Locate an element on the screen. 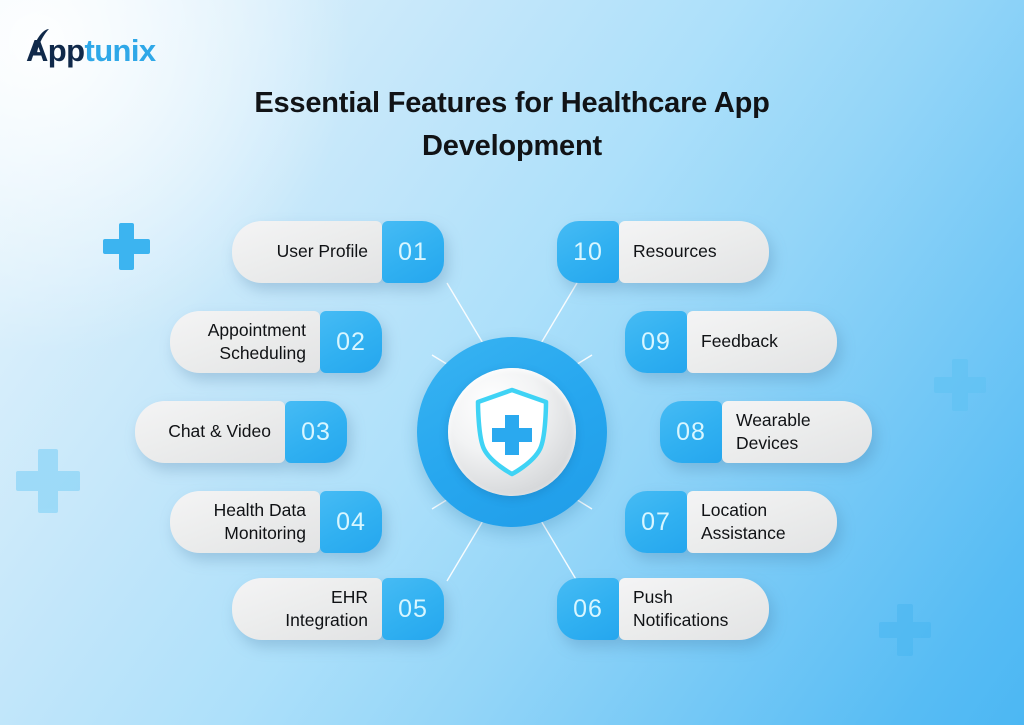 The height and width of the screenshot is (725, 1024). feature-card-03: Chat & Video 03 is located at coordinates (241, 432).